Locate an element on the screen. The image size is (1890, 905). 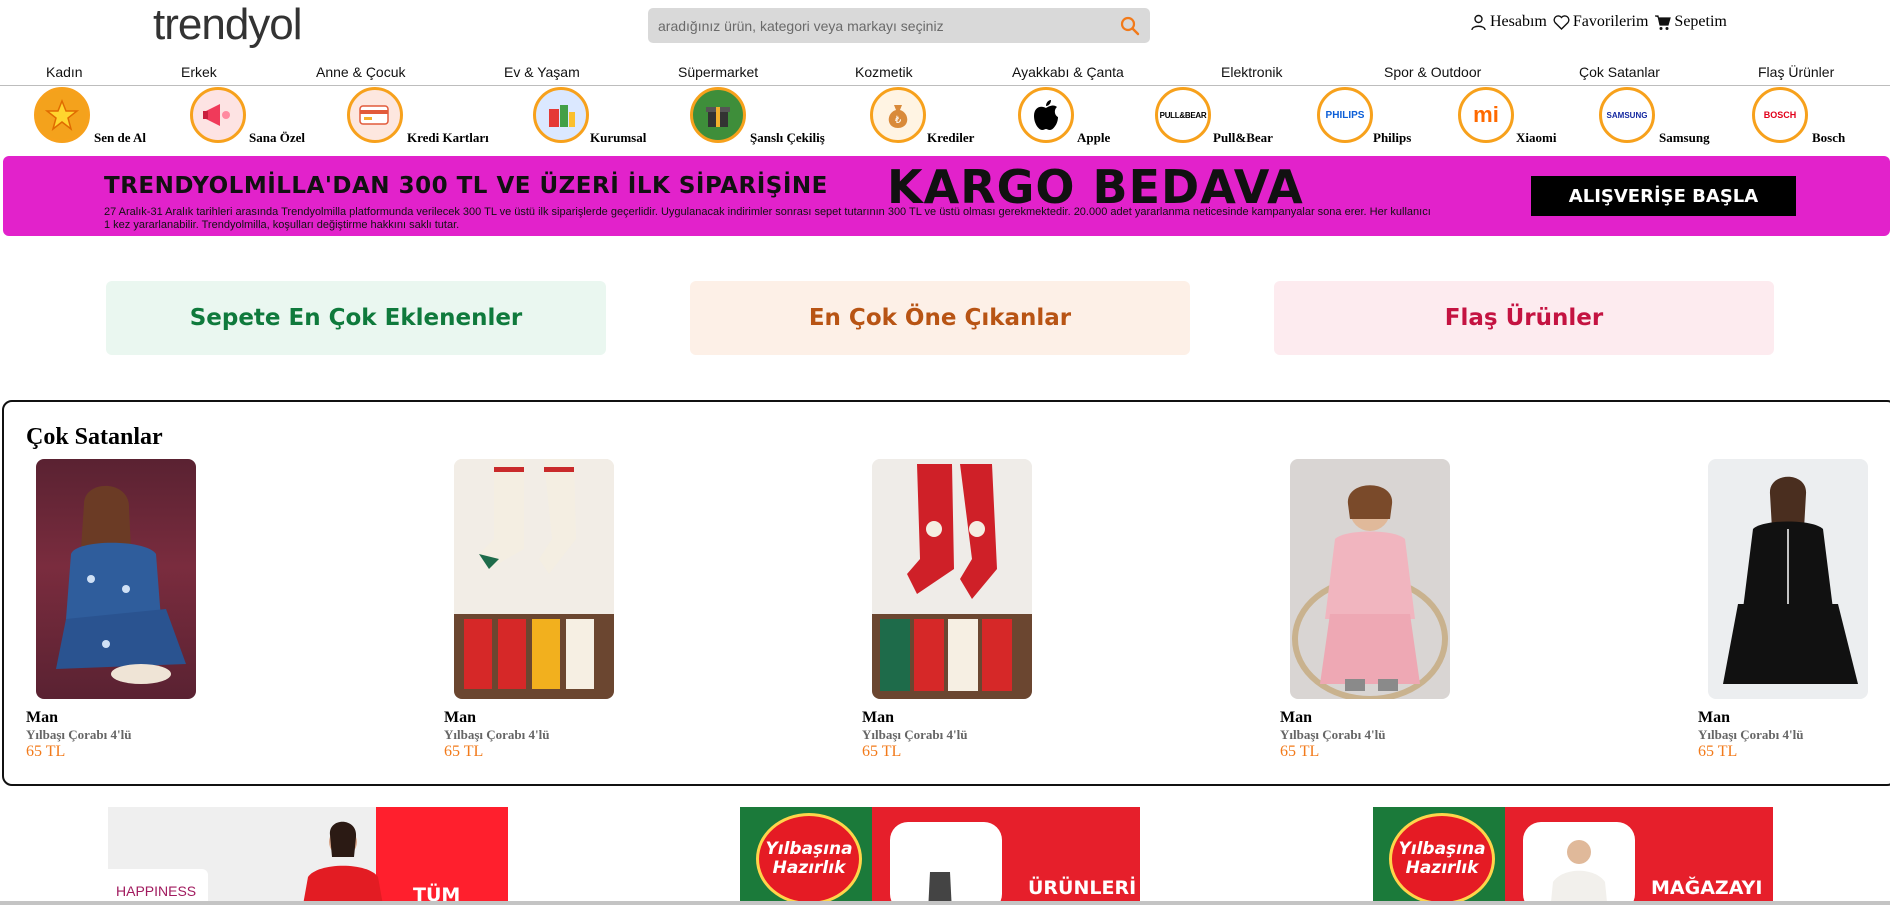
story-label: Krediler is located at coordinates (951, 137).